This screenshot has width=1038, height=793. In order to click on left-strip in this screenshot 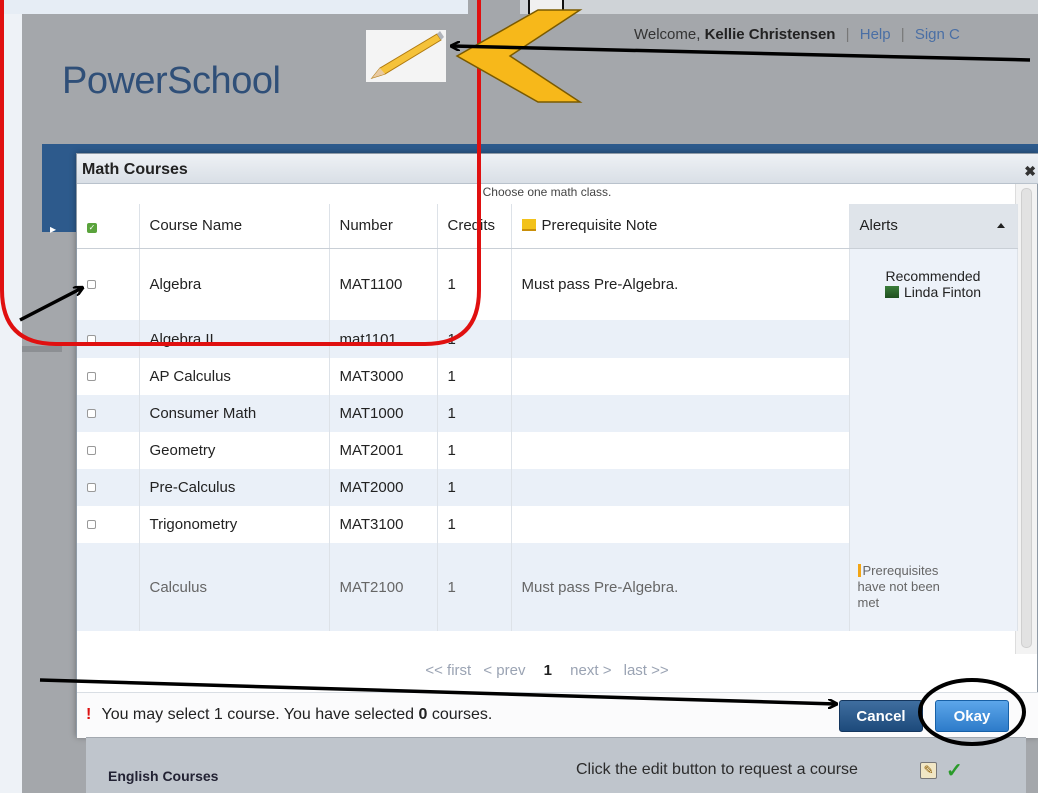, I will do `click(11, 396)`.